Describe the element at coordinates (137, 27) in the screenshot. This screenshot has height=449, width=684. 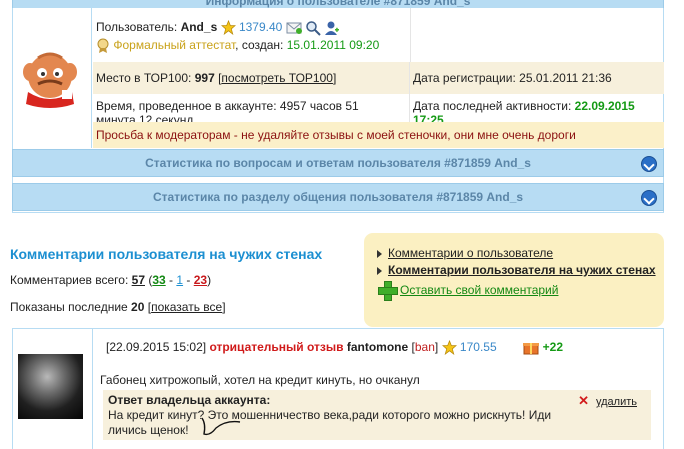
I see `user-label: Пользователь:` at that location.